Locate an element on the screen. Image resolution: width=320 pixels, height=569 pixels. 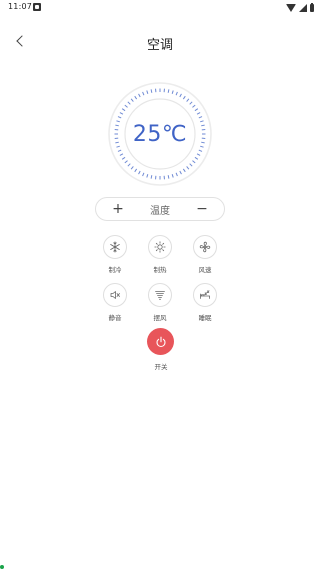
sleep-icon is located at coordinates (205, 294).